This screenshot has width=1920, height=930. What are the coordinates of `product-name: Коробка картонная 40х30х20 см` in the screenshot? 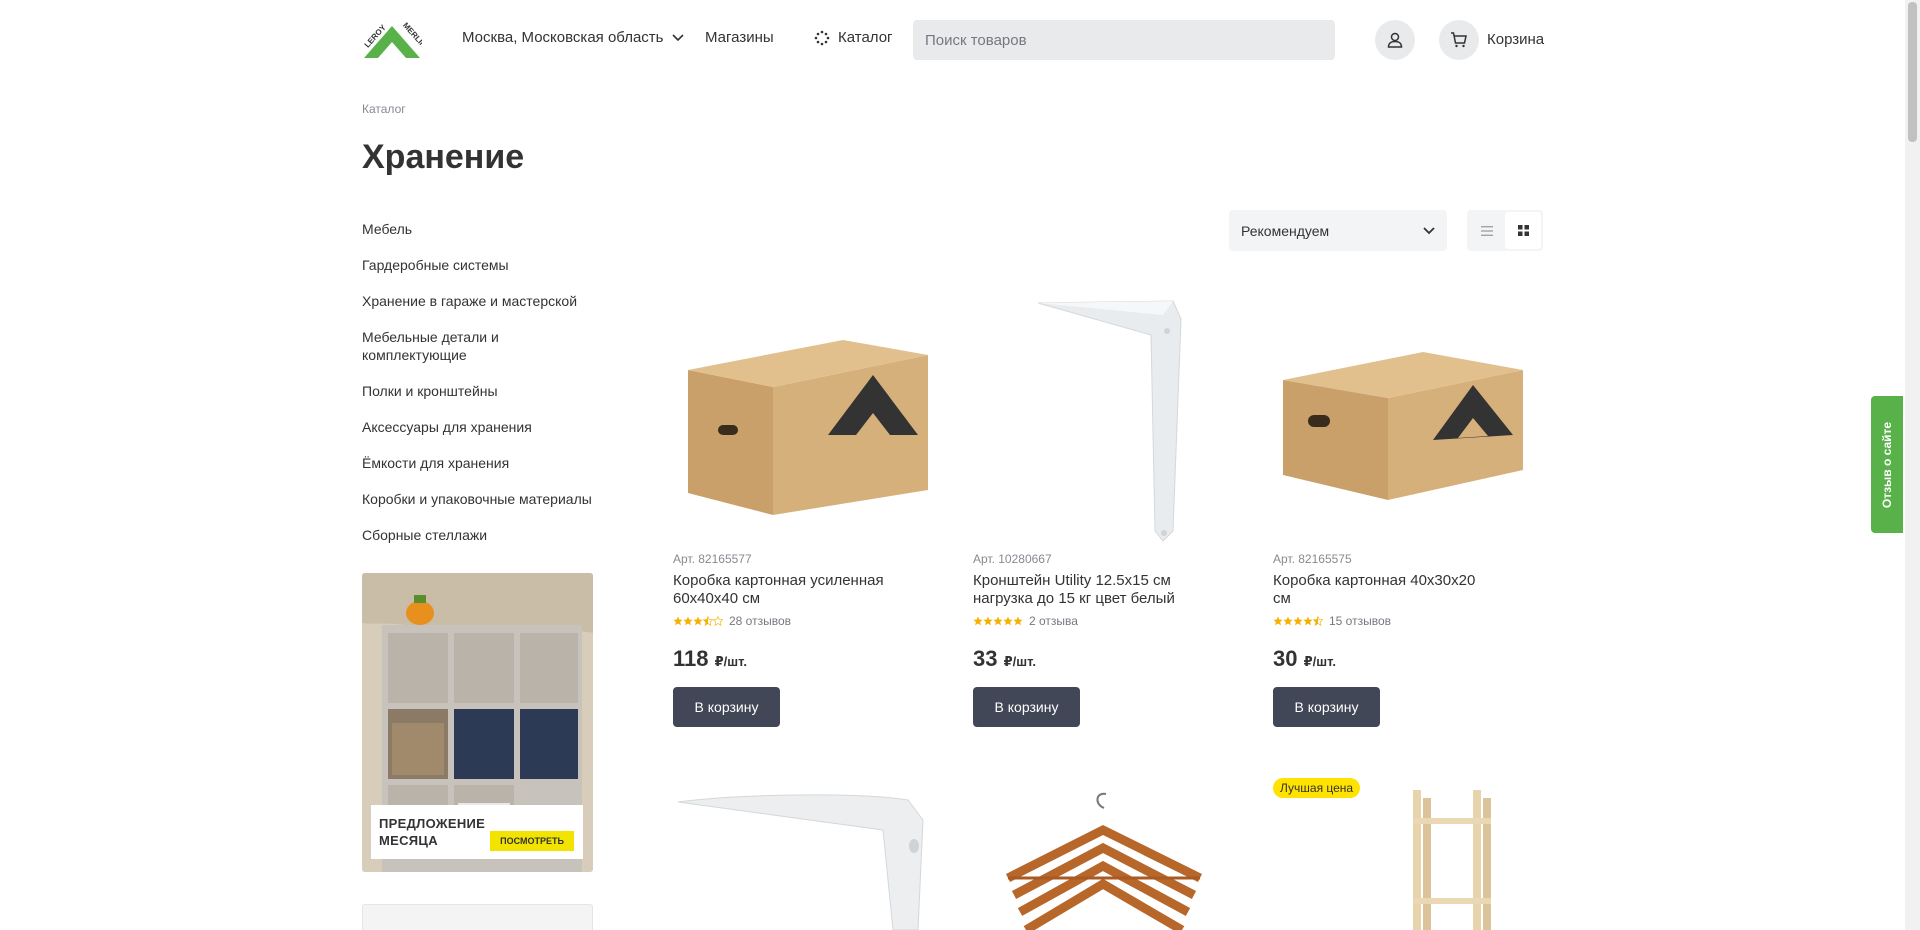 It's located at (1383, 590).